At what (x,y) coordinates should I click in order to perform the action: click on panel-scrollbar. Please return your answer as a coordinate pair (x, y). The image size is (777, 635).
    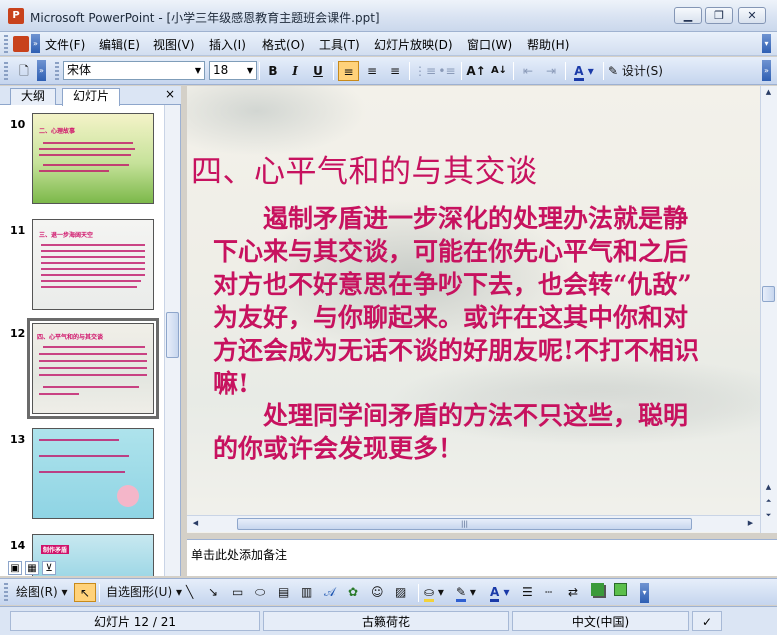
    Looking at the image, I should click on (172, 340).